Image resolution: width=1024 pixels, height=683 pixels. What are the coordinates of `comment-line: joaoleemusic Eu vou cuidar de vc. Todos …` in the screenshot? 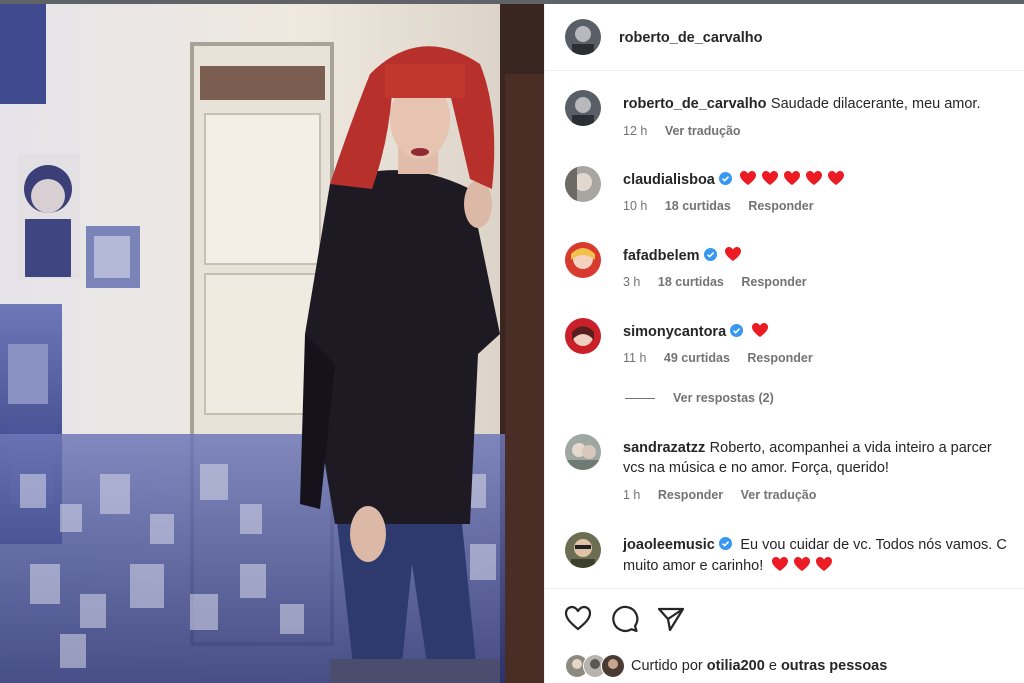 It's located at (815, 545).